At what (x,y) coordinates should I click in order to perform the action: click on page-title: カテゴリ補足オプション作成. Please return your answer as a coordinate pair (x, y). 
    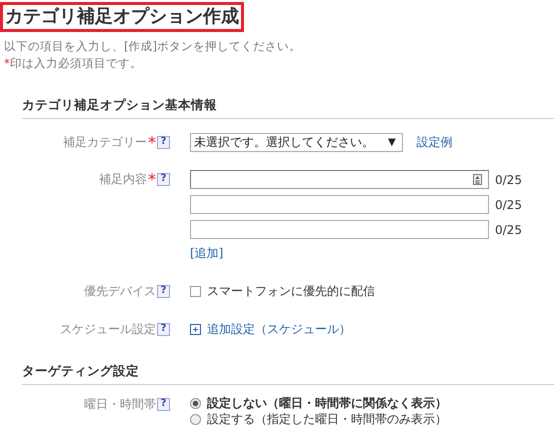
    Looking at the image, I should click on (122, 17).